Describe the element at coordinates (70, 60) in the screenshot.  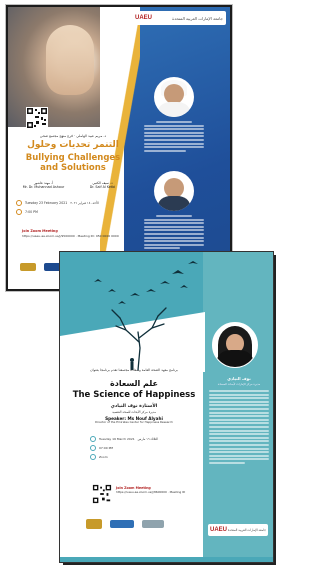
I see `raised-hand-image` at that location.